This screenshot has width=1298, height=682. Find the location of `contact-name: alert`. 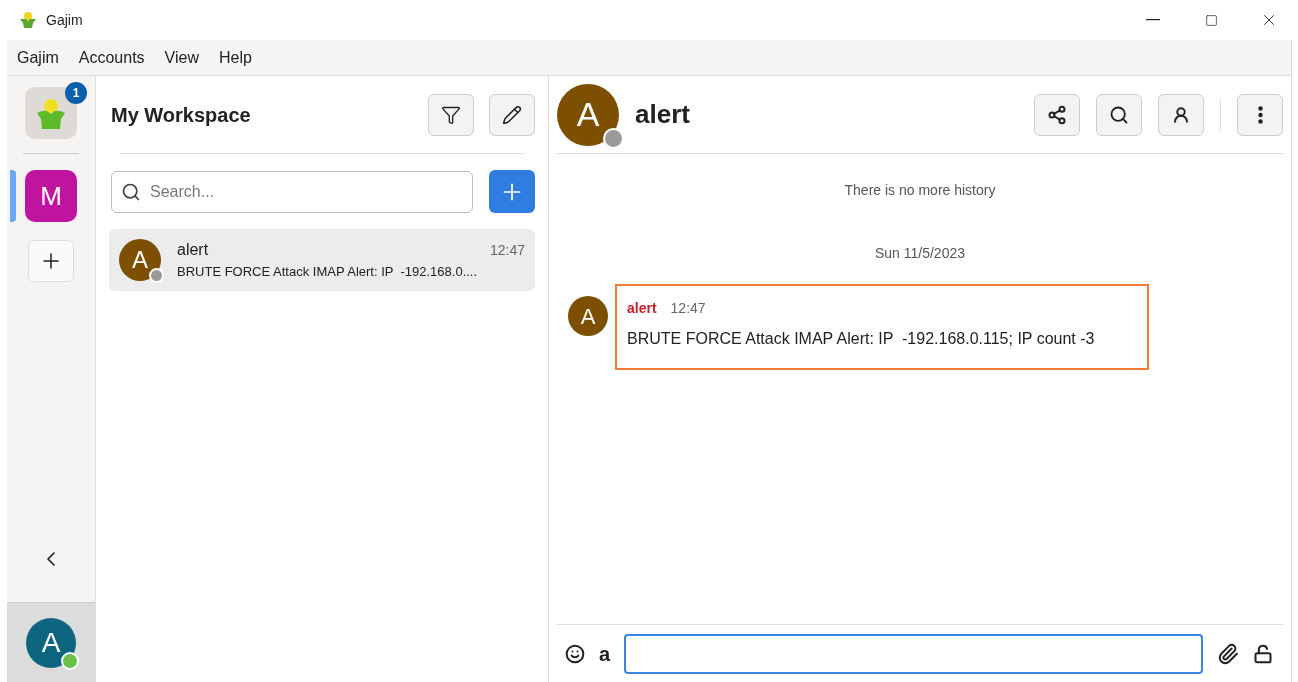

contact-name: alert is located at coordinates (193, 250).